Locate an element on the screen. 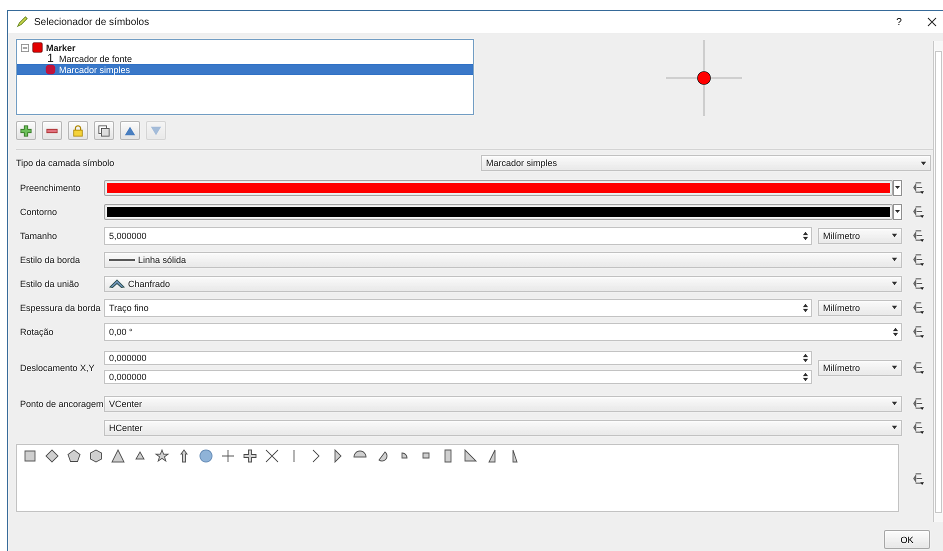  spin-field: Traço fino is located at coordinates (458, 307).